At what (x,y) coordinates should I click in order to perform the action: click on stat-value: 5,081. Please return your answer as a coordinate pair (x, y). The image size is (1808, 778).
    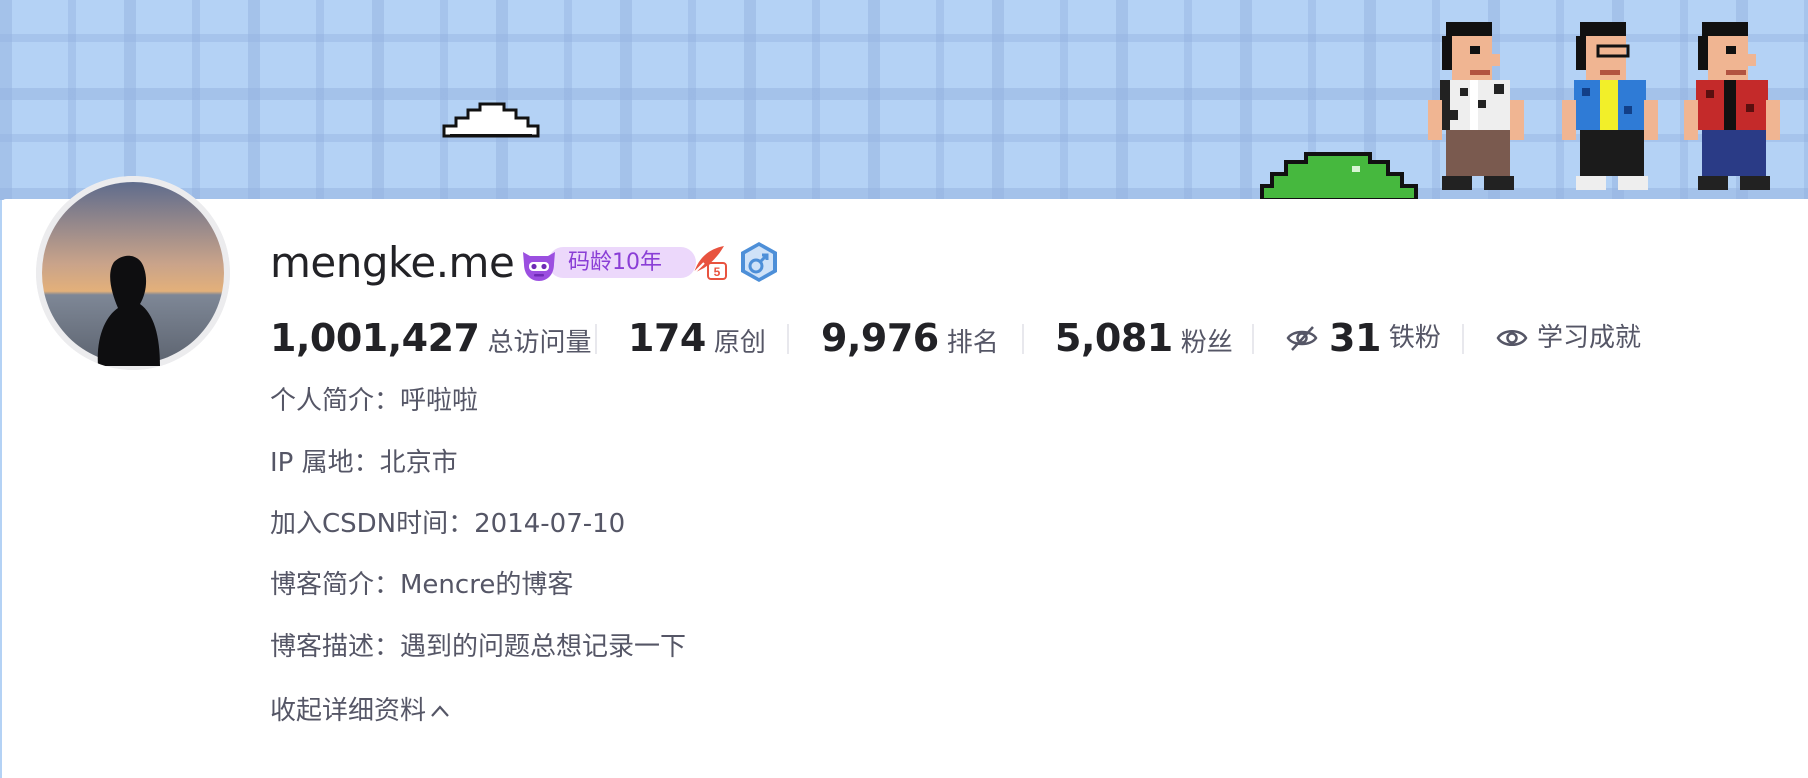
    Looking at the image, I should click on (1114, 338).